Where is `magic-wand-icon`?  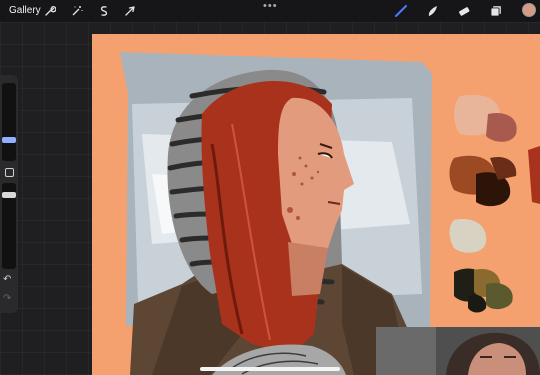 magic-wand-icon is located at coordinates (77, 11).